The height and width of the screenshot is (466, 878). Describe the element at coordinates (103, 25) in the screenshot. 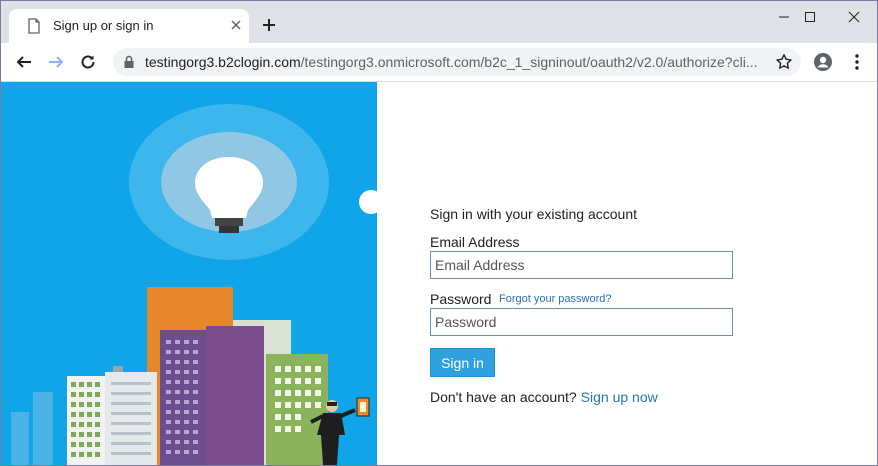

I see `tab-title: Sign up or sign in` at that location.